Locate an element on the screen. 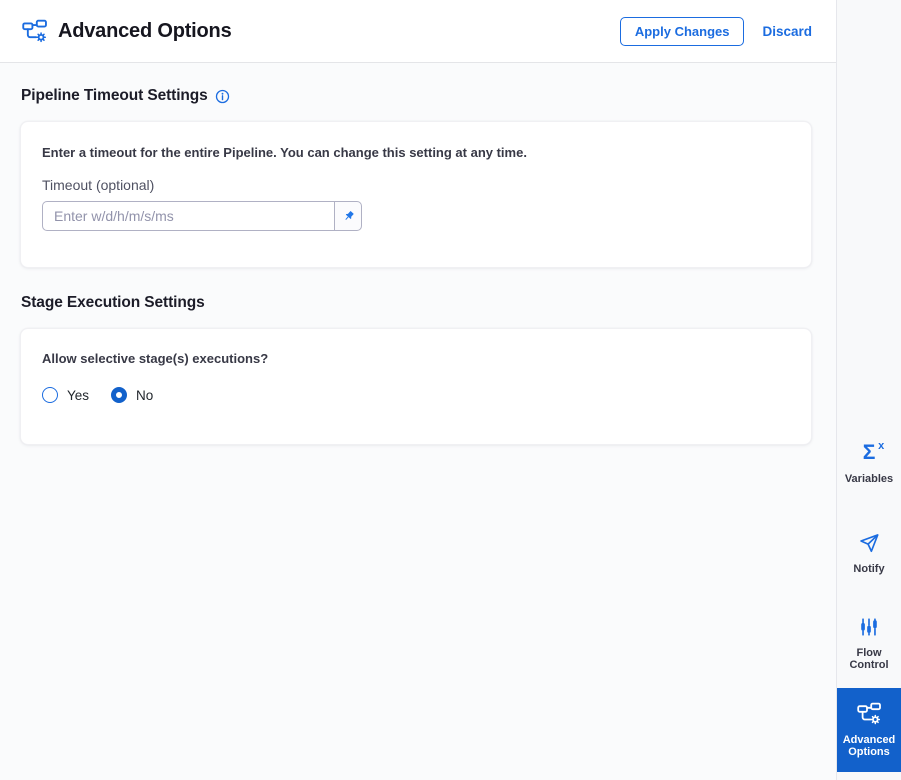  sidebar-item-label: Advanced Options is located at coordinates (869, 746).